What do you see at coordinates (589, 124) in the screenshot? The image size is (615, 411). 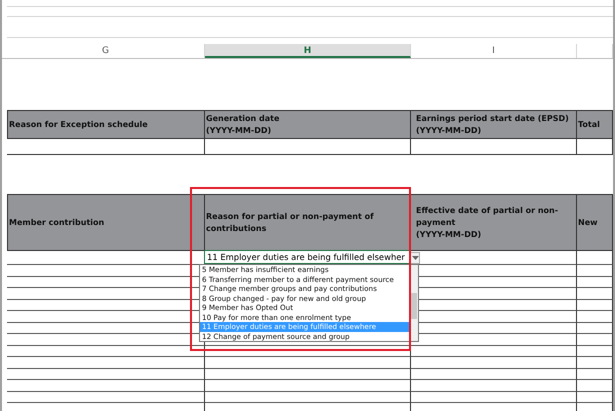 I see `column-heading: Total` at bounding box center [589, 124].